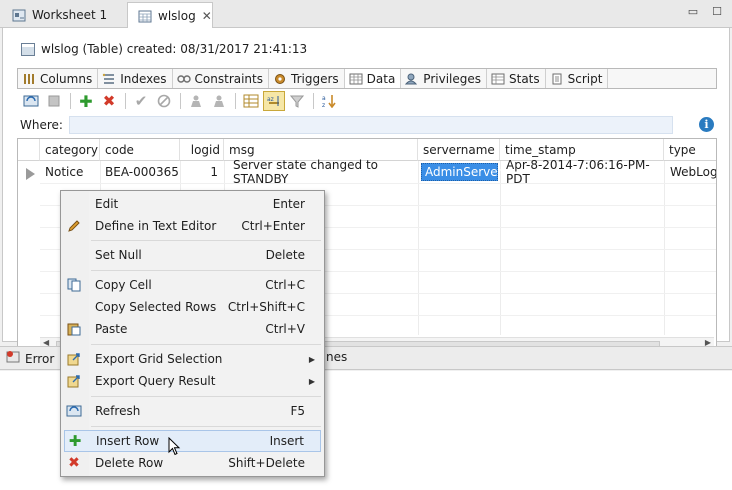  I want to click on delete-row-icon: ✖, so click(109, 101).